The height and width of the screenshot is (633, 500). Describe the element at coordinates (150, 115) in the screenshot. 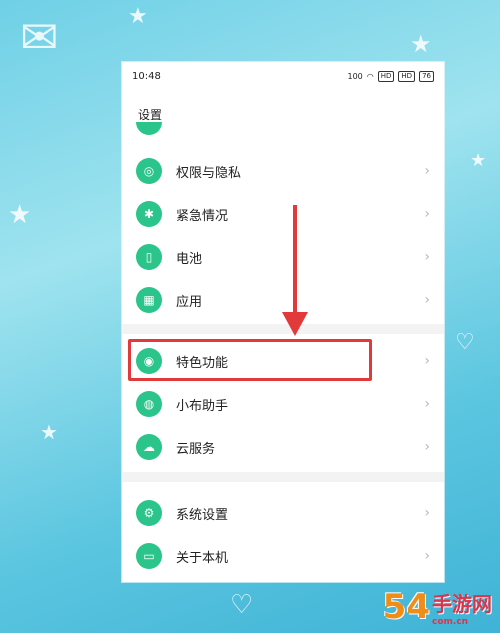

I see `page-title: 设置` at that location.